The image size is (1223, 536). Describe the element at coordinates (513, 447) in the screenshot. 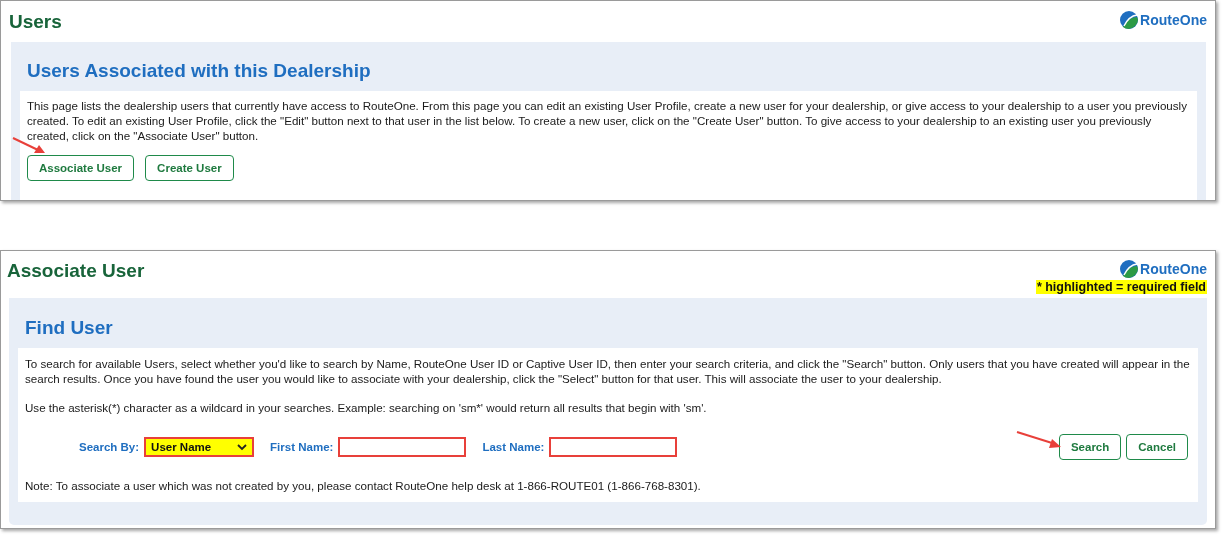

I see `field-label: Last Name:` at that location.